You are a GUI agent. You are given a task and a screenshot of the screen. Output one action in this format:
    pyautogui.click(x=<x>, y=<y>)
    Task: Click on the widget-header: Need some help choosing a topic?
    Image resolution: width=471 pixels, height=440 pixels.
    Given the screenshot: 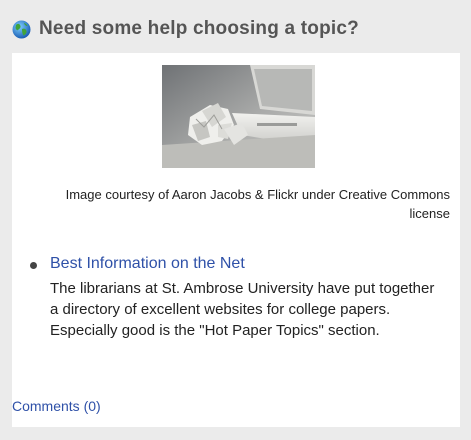 What is the action you would take?
    pyautogui.click(x=185, y=29)
    